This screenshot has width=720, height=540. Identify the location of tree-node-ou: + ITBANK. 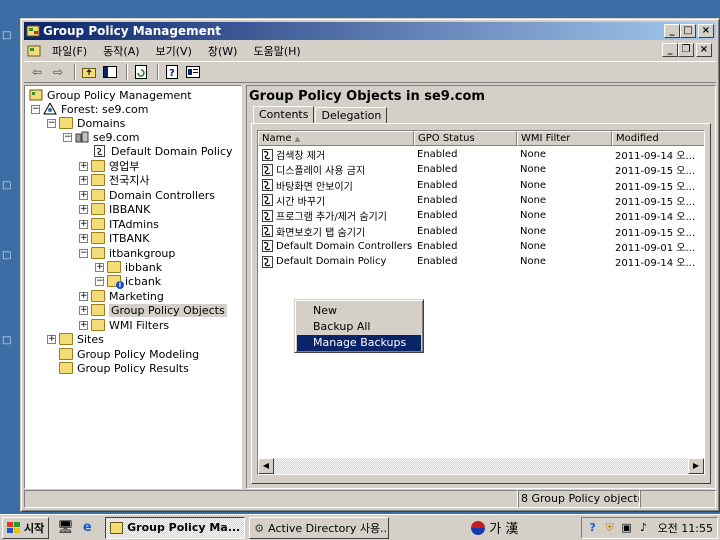
(114, 238).